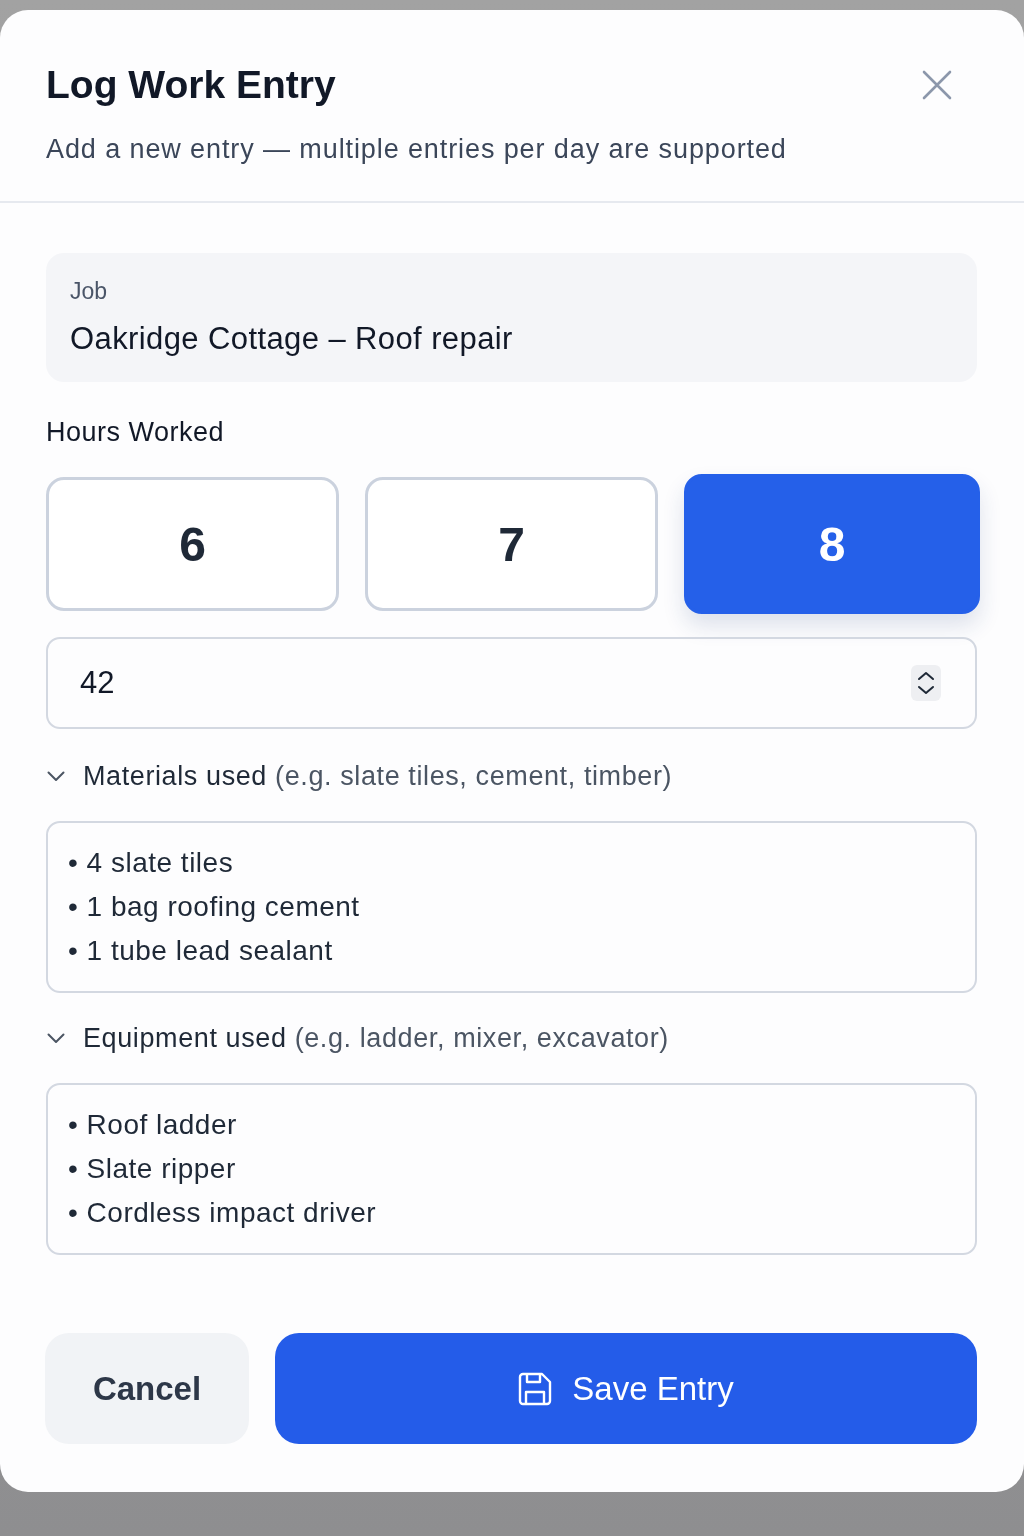  Describe the element at coordinates (359, 776) in the screenshot. I see `section-toggle: Materials used (e.g. slate tiles, cement, timber)` at that location.